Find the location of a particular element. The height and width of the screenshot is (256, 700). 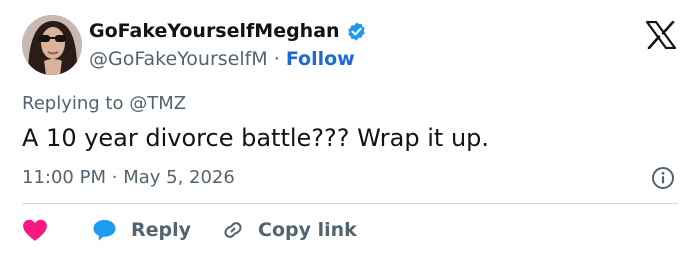

replying-to-handle: @TMZ is located at coordinates (157, 103).